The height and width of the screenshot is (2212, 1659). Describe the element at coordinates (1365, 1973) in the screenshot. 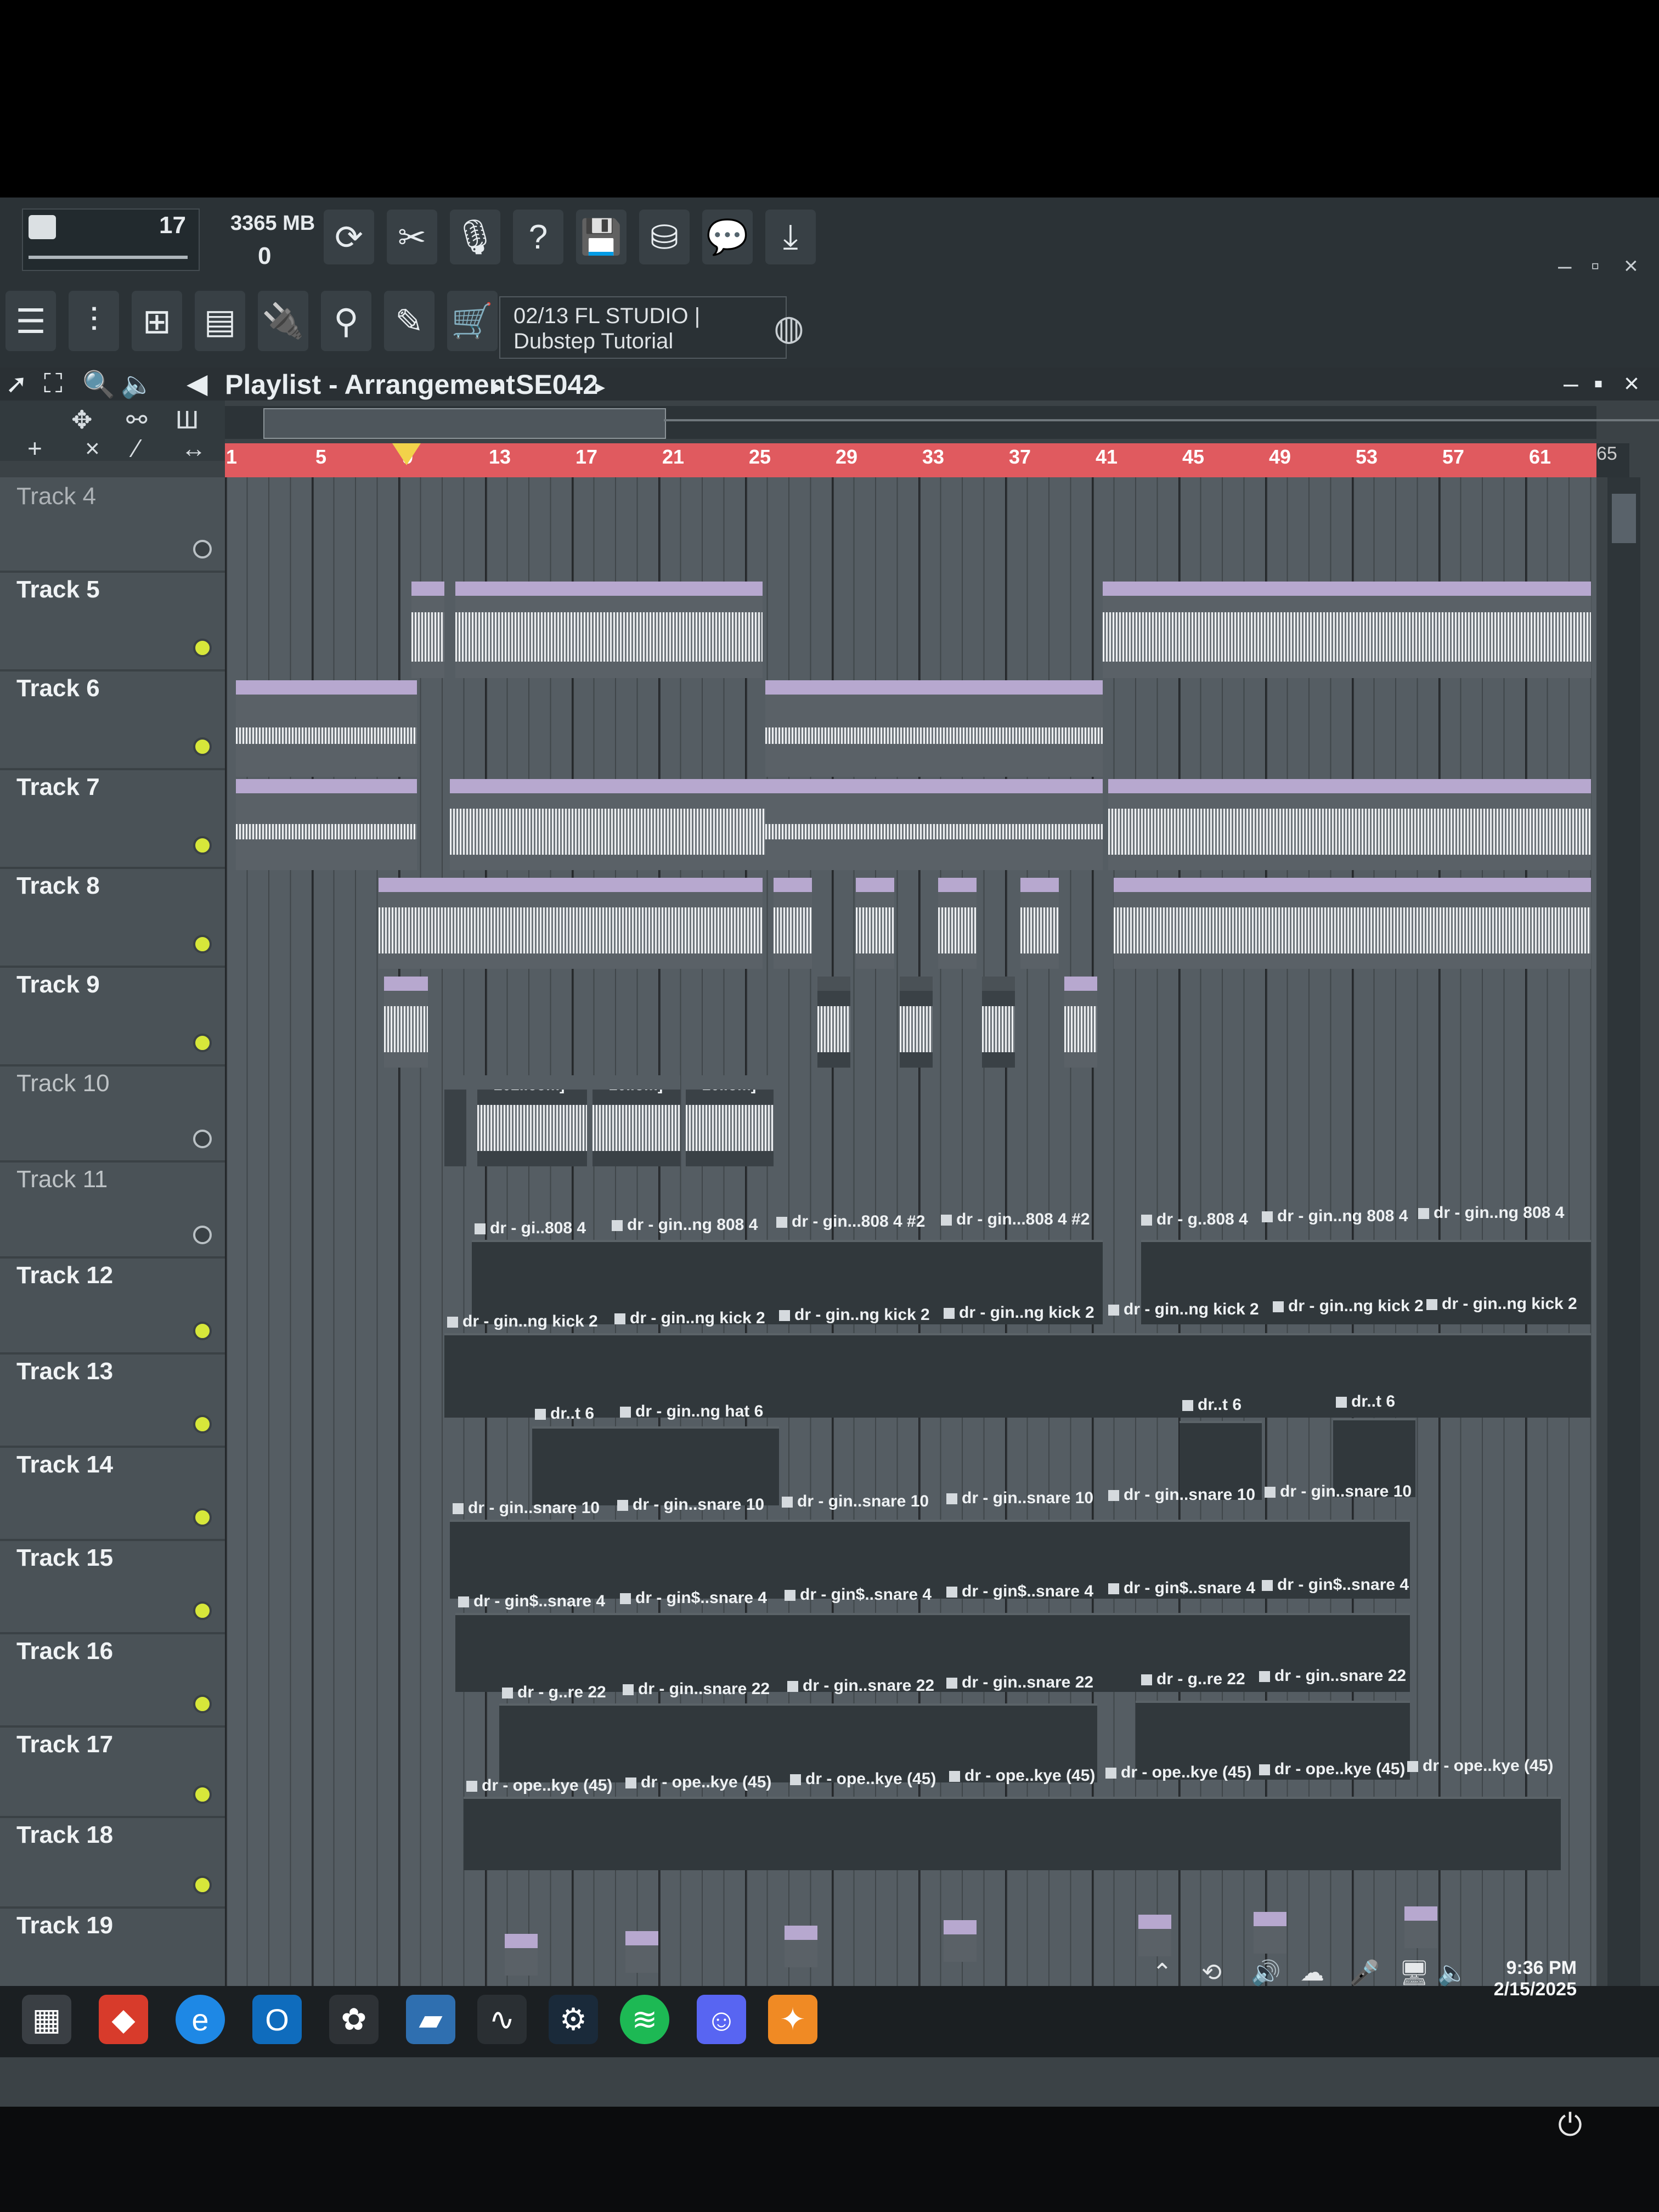

I see `mic-icon: 🎤` at that location.